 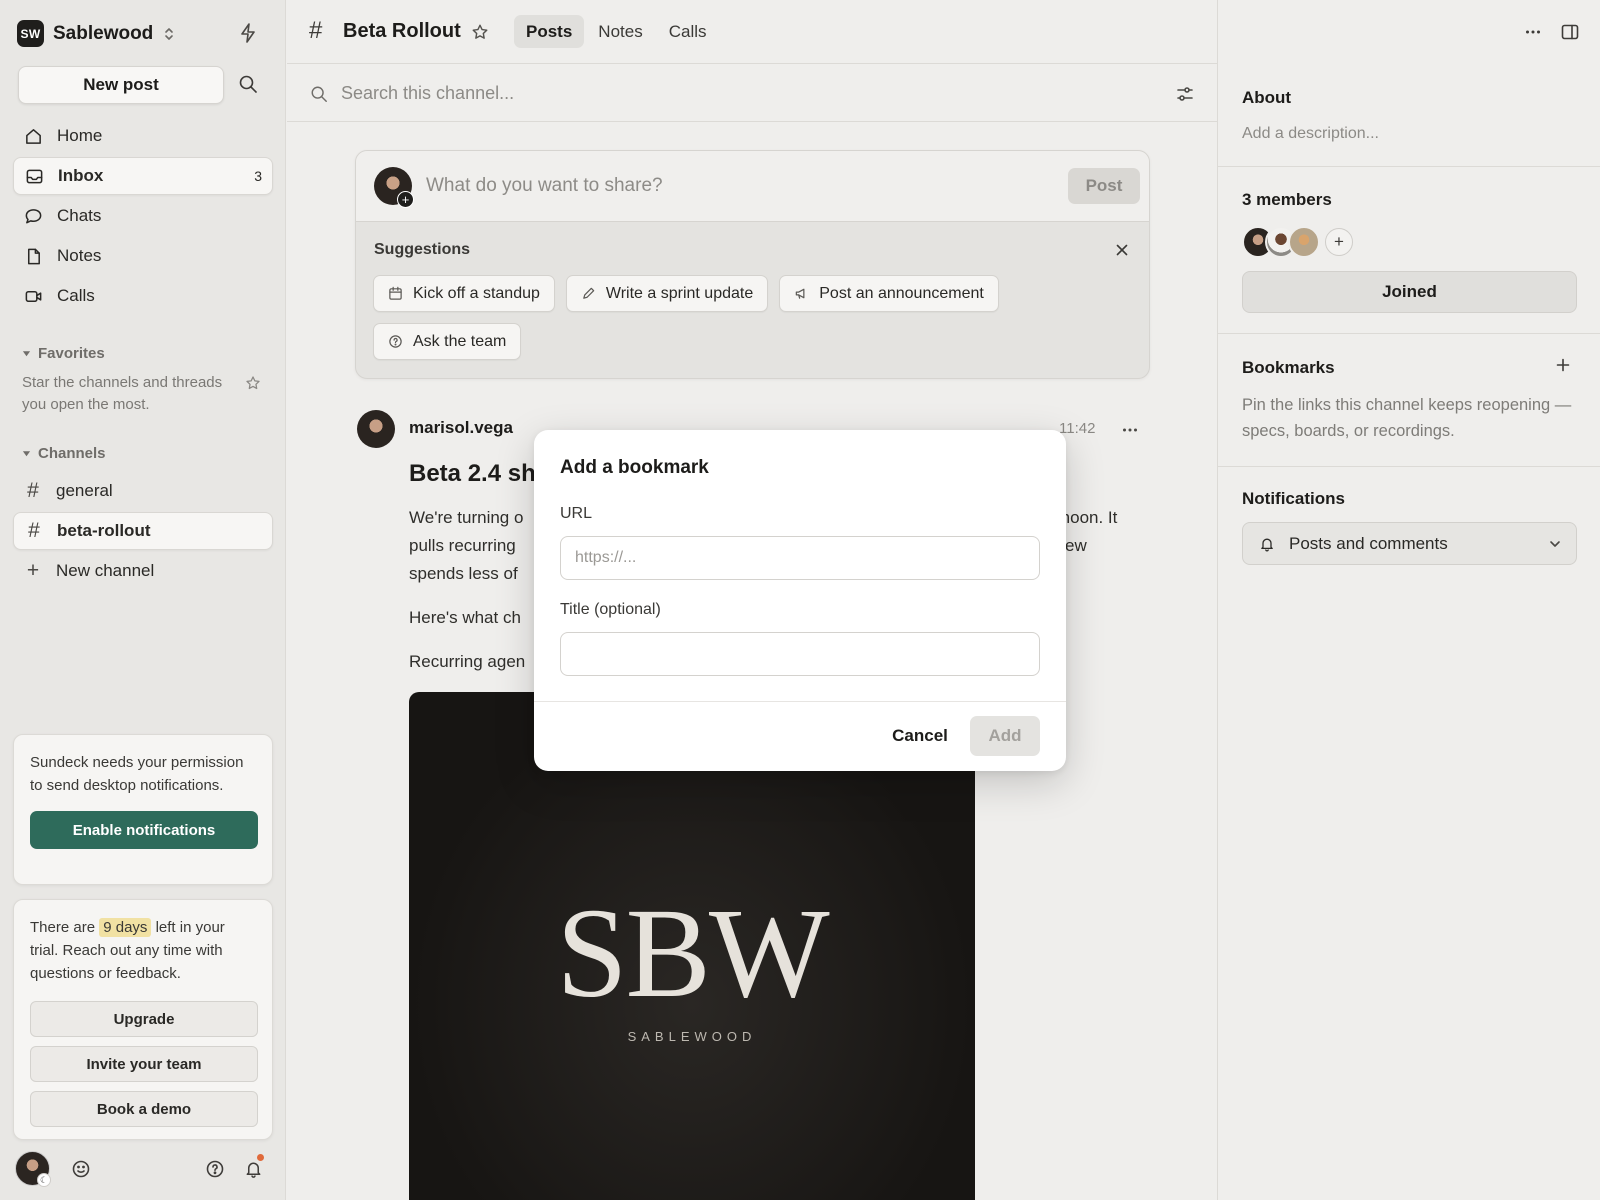 What do you see at coordinates (1267, 97) in the screenshot?
I see `about-heading: About` at bounding box center [1267, 97].